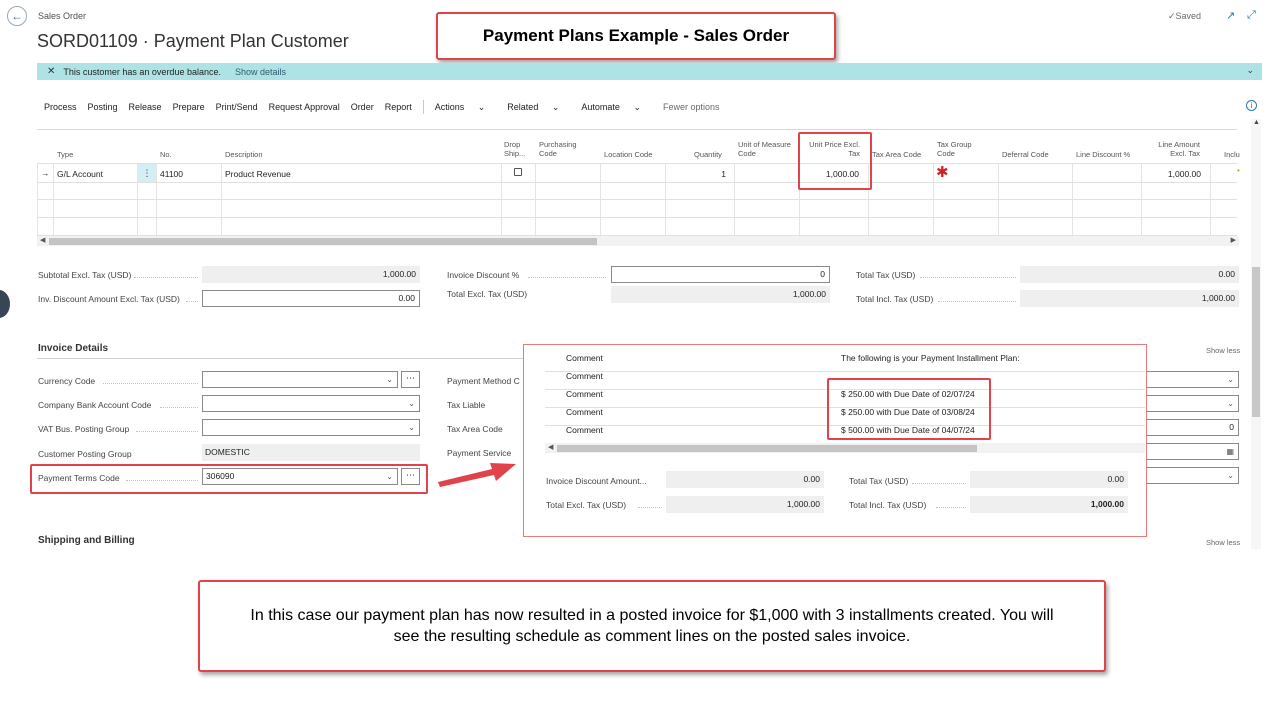 The image size is (1280, 720). Describe the element at coordinates (1232, 154) in the screenshot. I see `col-header-incl: Inclu` at that location.